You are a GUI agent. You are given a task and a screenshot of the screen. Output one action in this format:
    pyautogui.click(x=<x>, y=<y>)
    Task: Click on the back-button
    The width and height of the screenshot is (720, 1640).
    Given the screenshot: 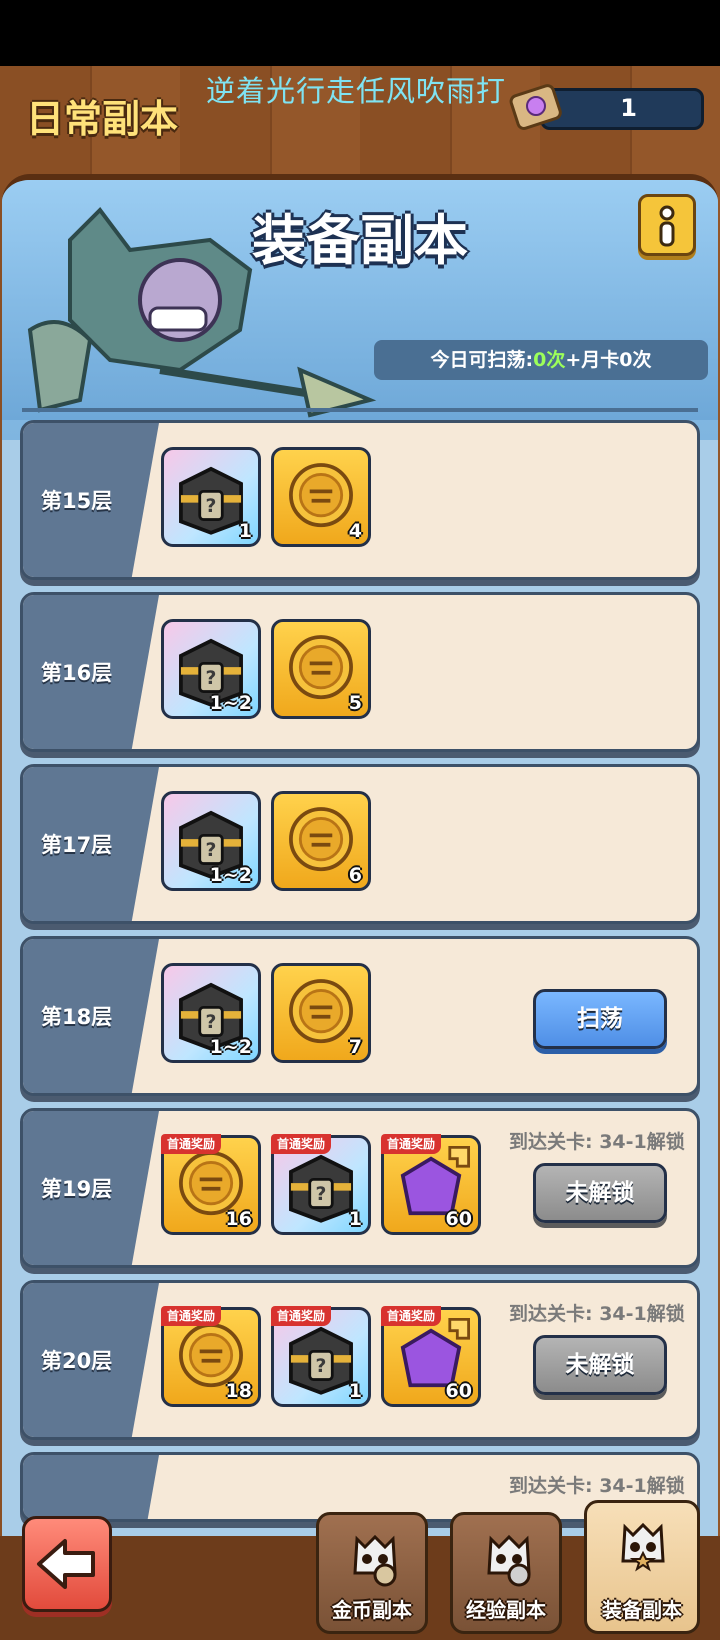 What is the action you would take?
    pyautogui.click(x=67, y=1564)
    